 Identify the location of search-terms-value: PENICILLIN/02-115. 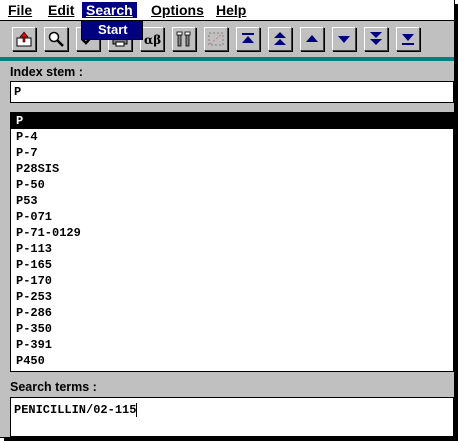
(76, 410).